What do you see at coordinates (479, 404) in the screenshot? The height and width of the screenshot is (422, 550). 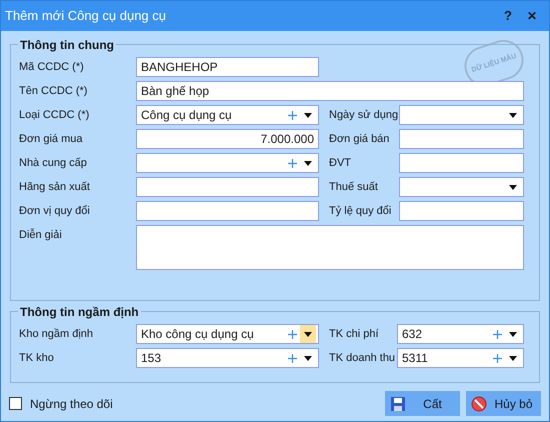 I see `cancel-icon` at bounding box center [479, 404].